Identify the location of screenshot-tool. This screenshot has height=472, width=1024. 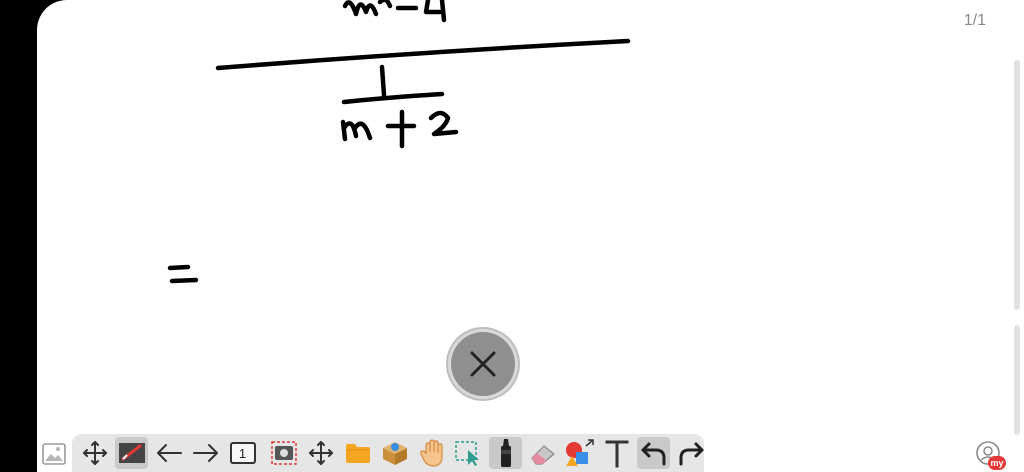
(283, 453).